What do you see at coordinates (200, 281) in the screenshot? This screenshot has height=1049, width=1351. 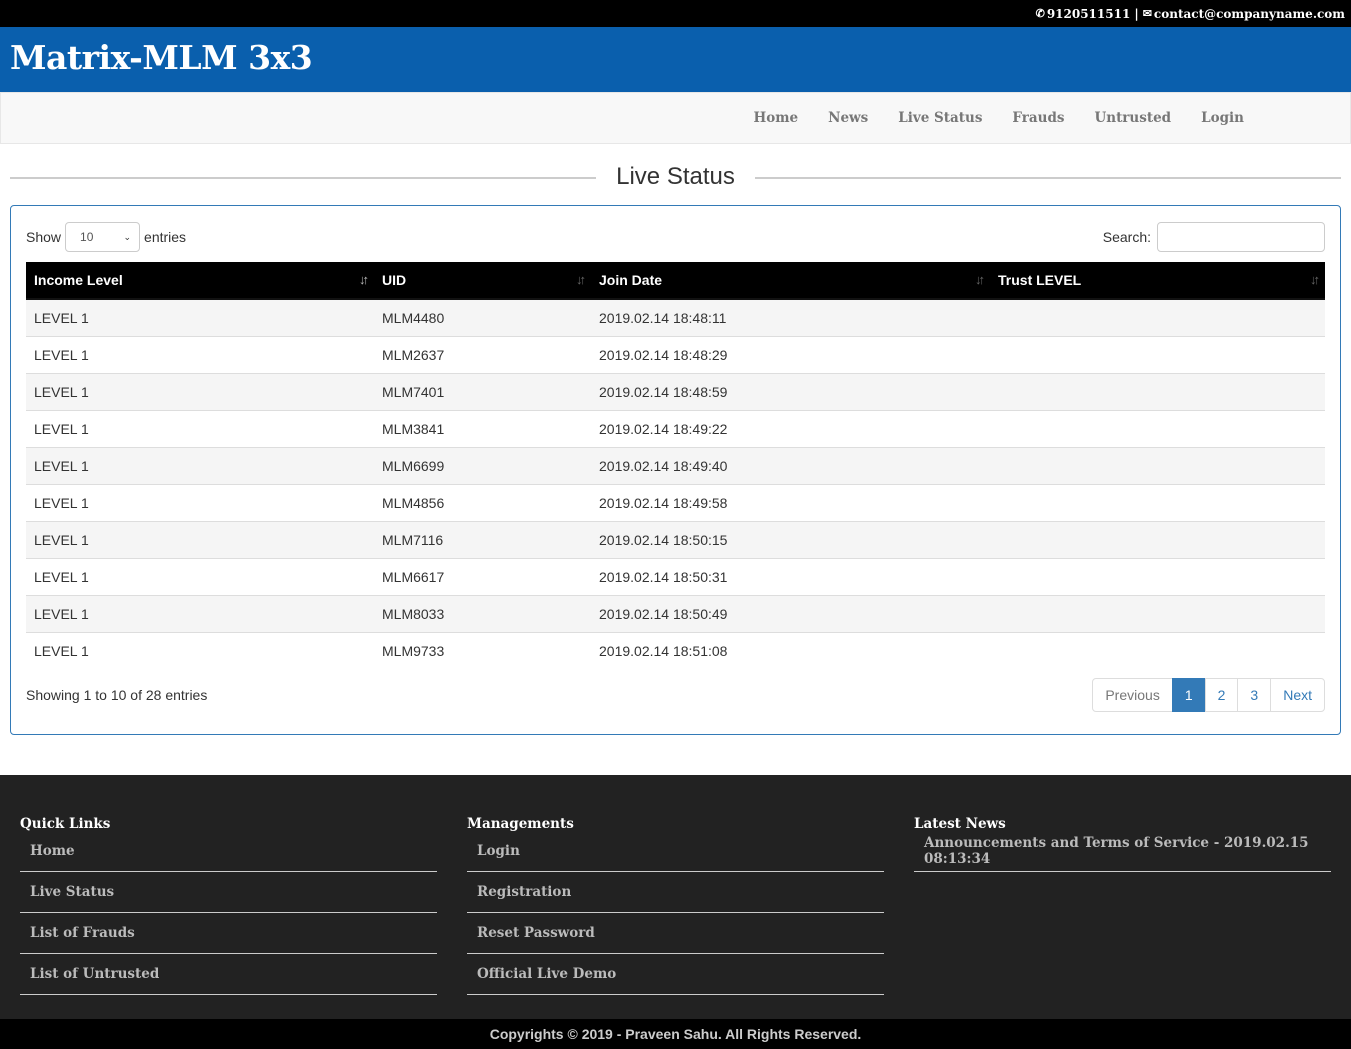 I see `column-header-income-level: Income Level ↓↑` at bounding box center [200, 281].